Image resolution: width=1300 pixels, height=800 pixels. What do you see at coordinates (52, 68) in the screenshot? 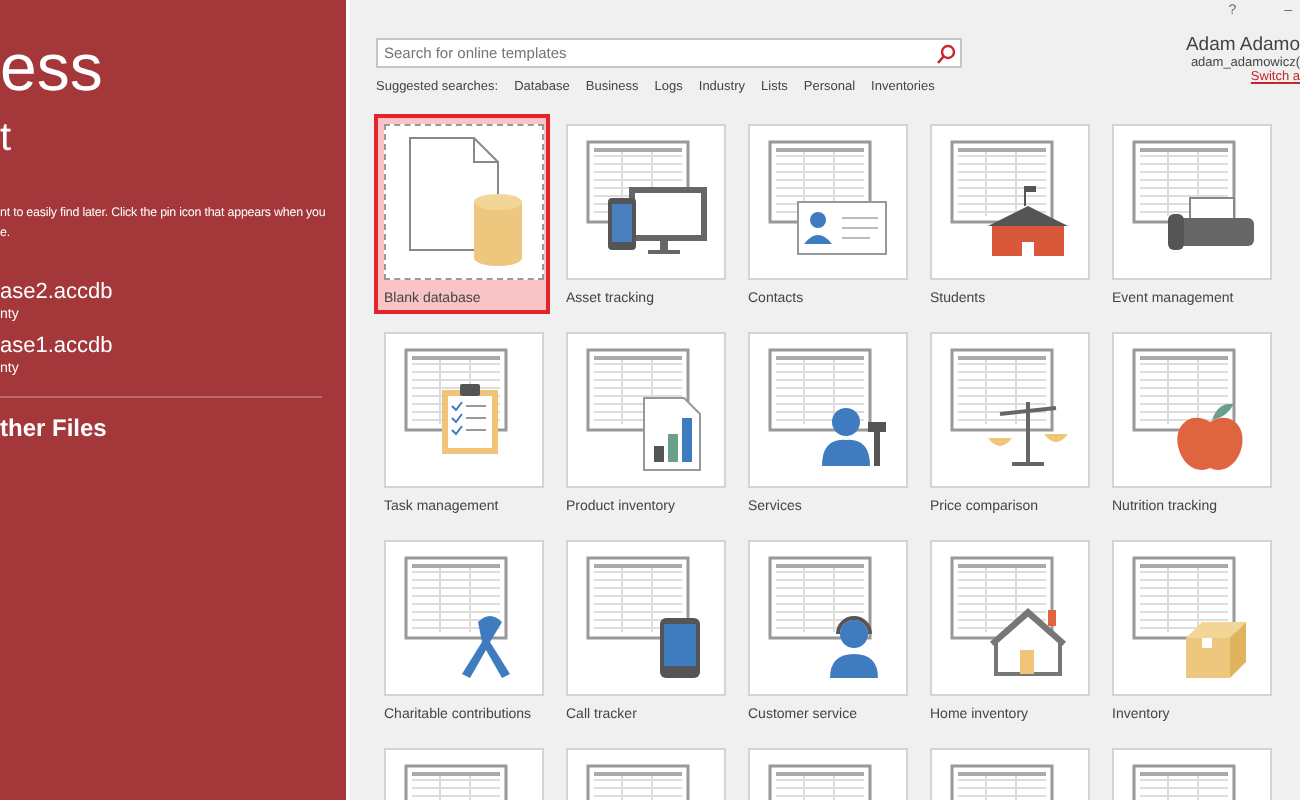
I see `app-title: ess` at bounding box center [52, 68].